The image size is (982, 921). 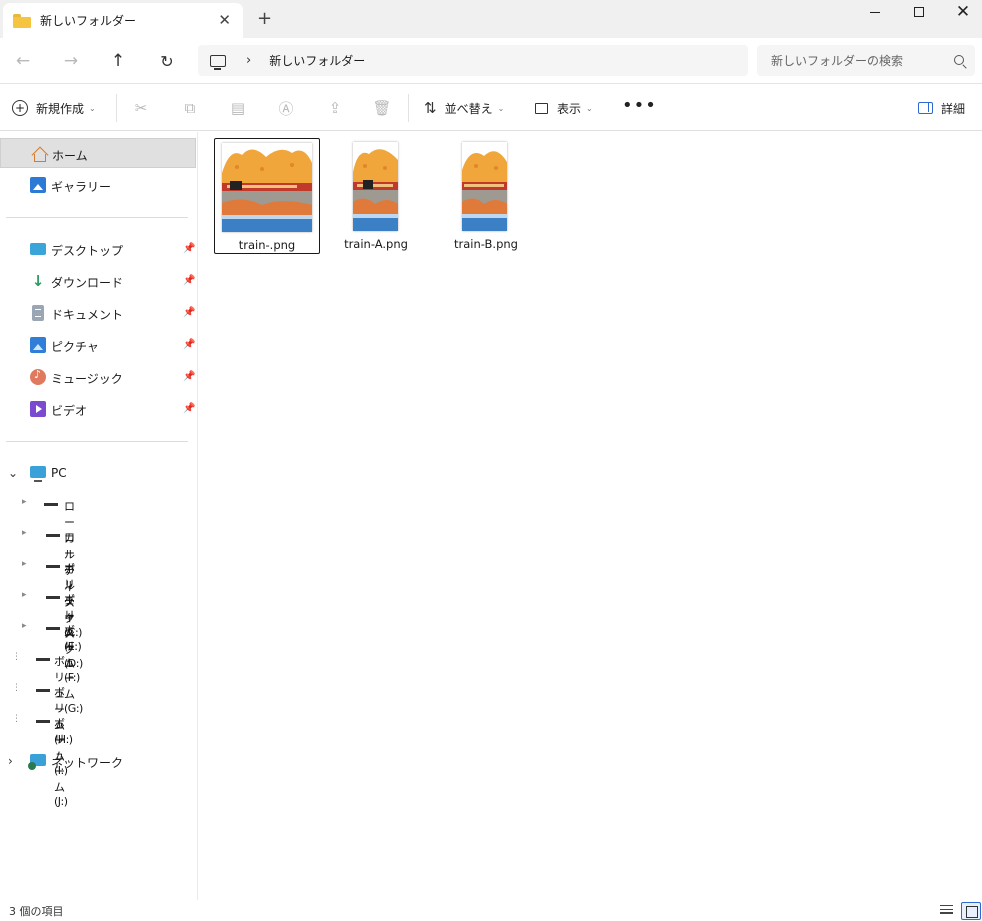 I want to click on search-icon, so click(x=959, y=60).